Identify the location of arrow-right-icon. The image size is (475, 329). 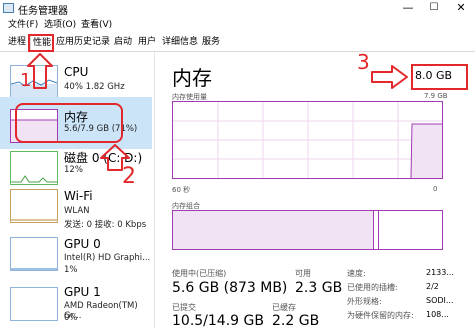
(389, 77).